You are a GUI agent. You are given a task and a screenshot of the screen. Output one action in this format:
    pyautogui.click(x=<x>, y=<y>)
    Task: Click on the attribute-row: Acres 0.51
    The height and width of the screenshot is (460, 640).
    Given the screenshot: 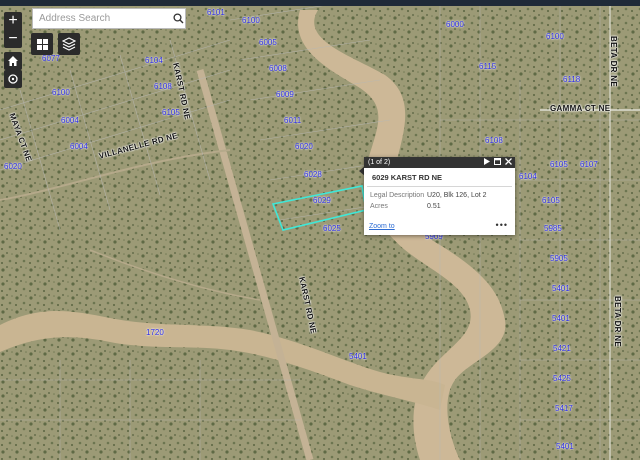 What is the action you would take?
    pyautogui.click(x=439, y=206)
    